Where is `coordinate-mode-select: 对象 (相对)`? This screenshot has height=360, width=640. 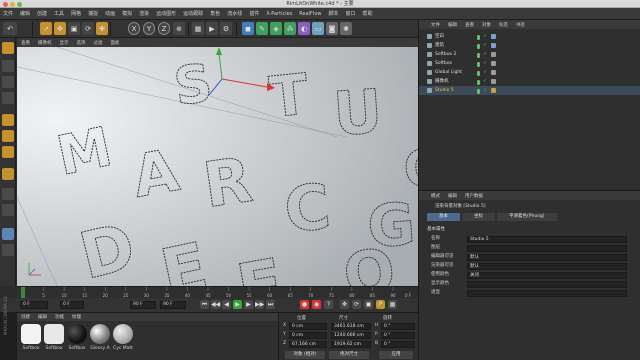 coordinate-mode-select: 对象 (相对) is located at coordinates (305, 355).